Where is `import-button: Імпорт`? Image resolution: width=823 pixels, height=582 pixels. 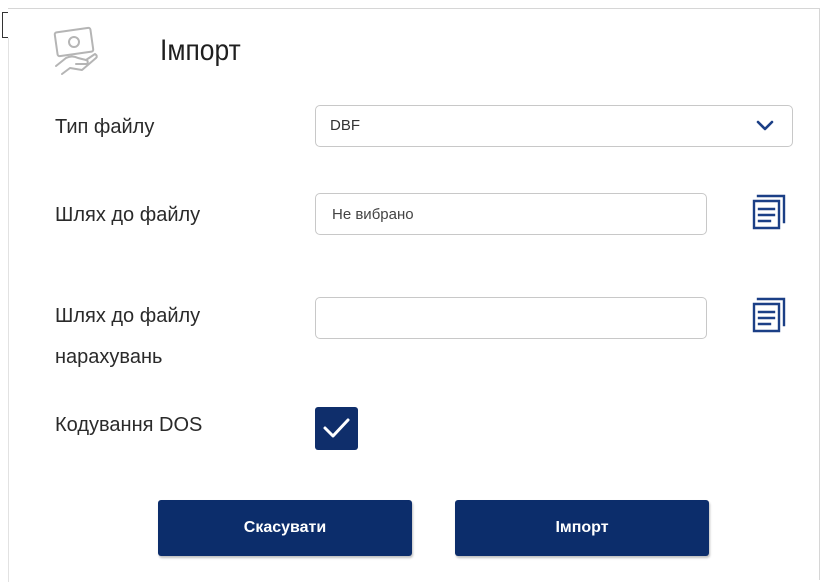 import-button: Імпорт is located at coordinates (582, 528).